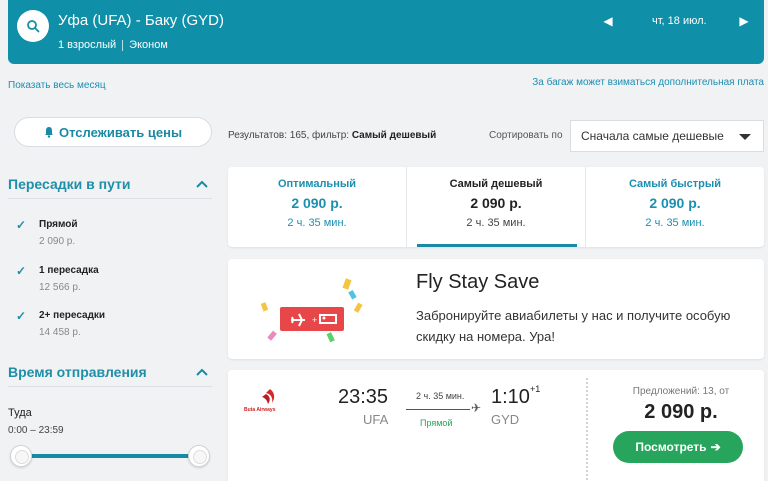 The width and height of the screenshot is (768, 481). What do you see at coordinates (715, 447) in the screenshot?
I see `arrow-right-icon: ➔` at bounding box center [715, 447].